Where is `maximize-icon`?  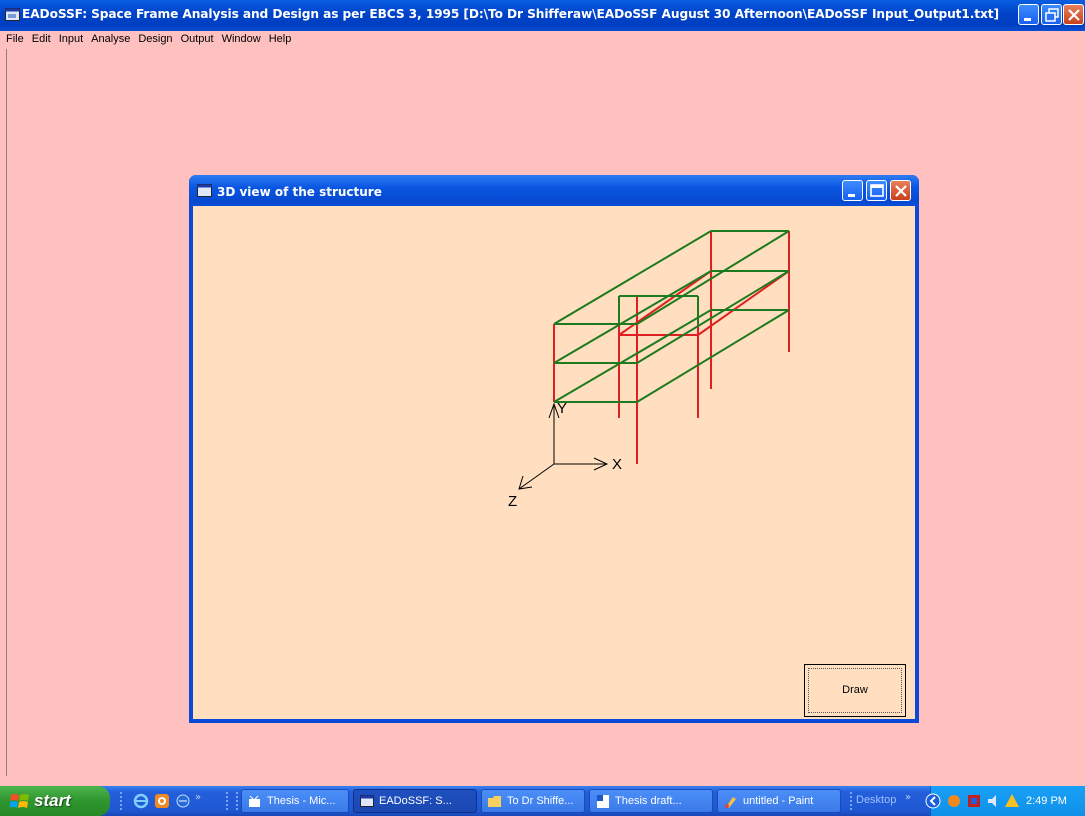 maximize-icon is located at coordinates (877, 190).